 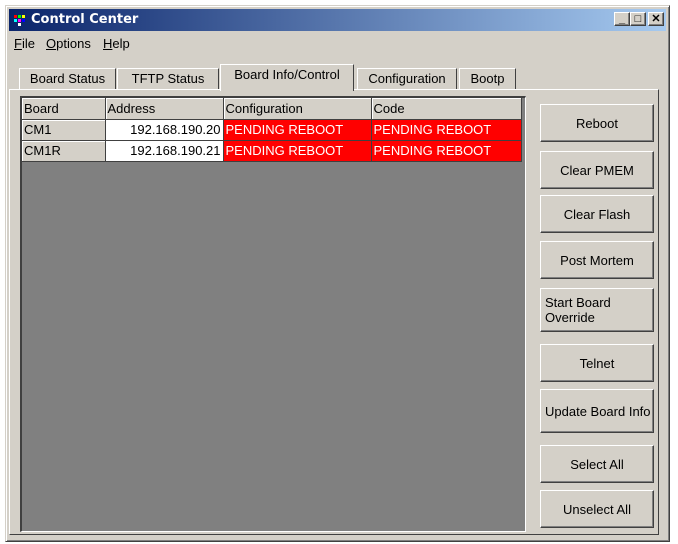 What do you see at coordinates (597, 411) in the screenshot?
I see `update-board-info-button: Update Board Info` at bounding box center [597, 411].